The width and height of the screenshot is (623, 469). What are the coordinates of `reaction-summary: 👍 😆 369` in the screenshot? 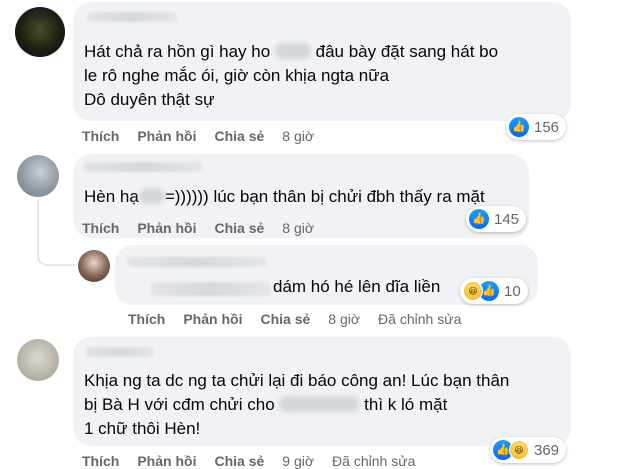 It's located at (528, 450).